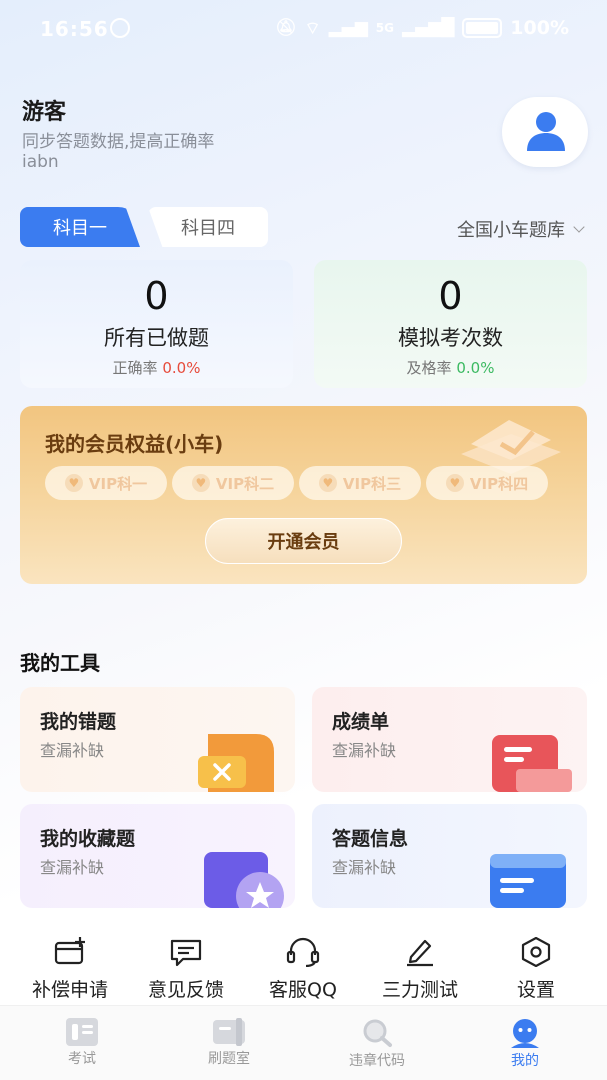  What do you see at coordinates (106, 483) in the screenshot?
I see `vip-chip: ♥ VIP科一` at bounding box center [106, 483].